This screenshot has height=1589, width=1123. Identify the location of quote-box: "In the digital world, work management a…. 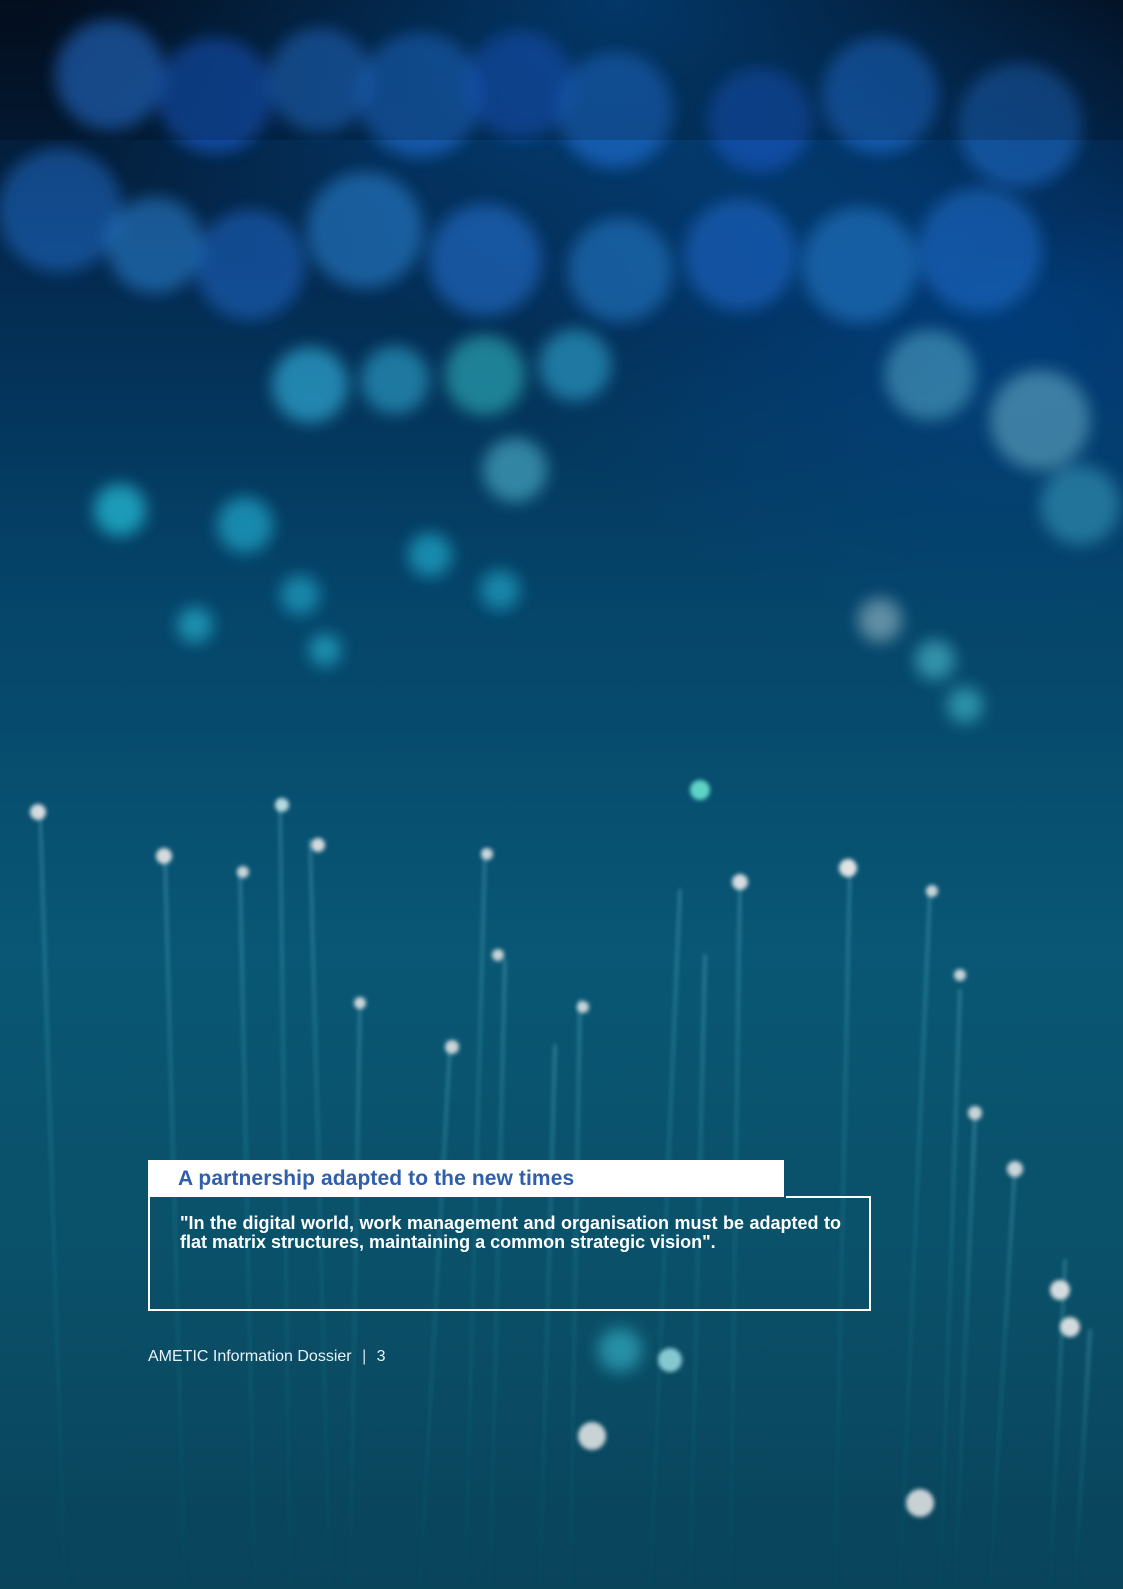
(509, 1253).